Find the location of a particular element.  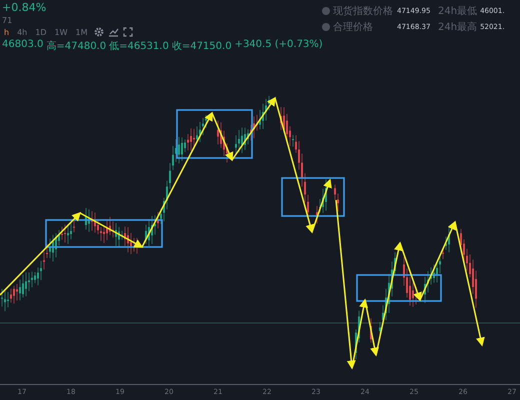

ohlc-value: 低=46531.0 is located at coordinates (139, 46).